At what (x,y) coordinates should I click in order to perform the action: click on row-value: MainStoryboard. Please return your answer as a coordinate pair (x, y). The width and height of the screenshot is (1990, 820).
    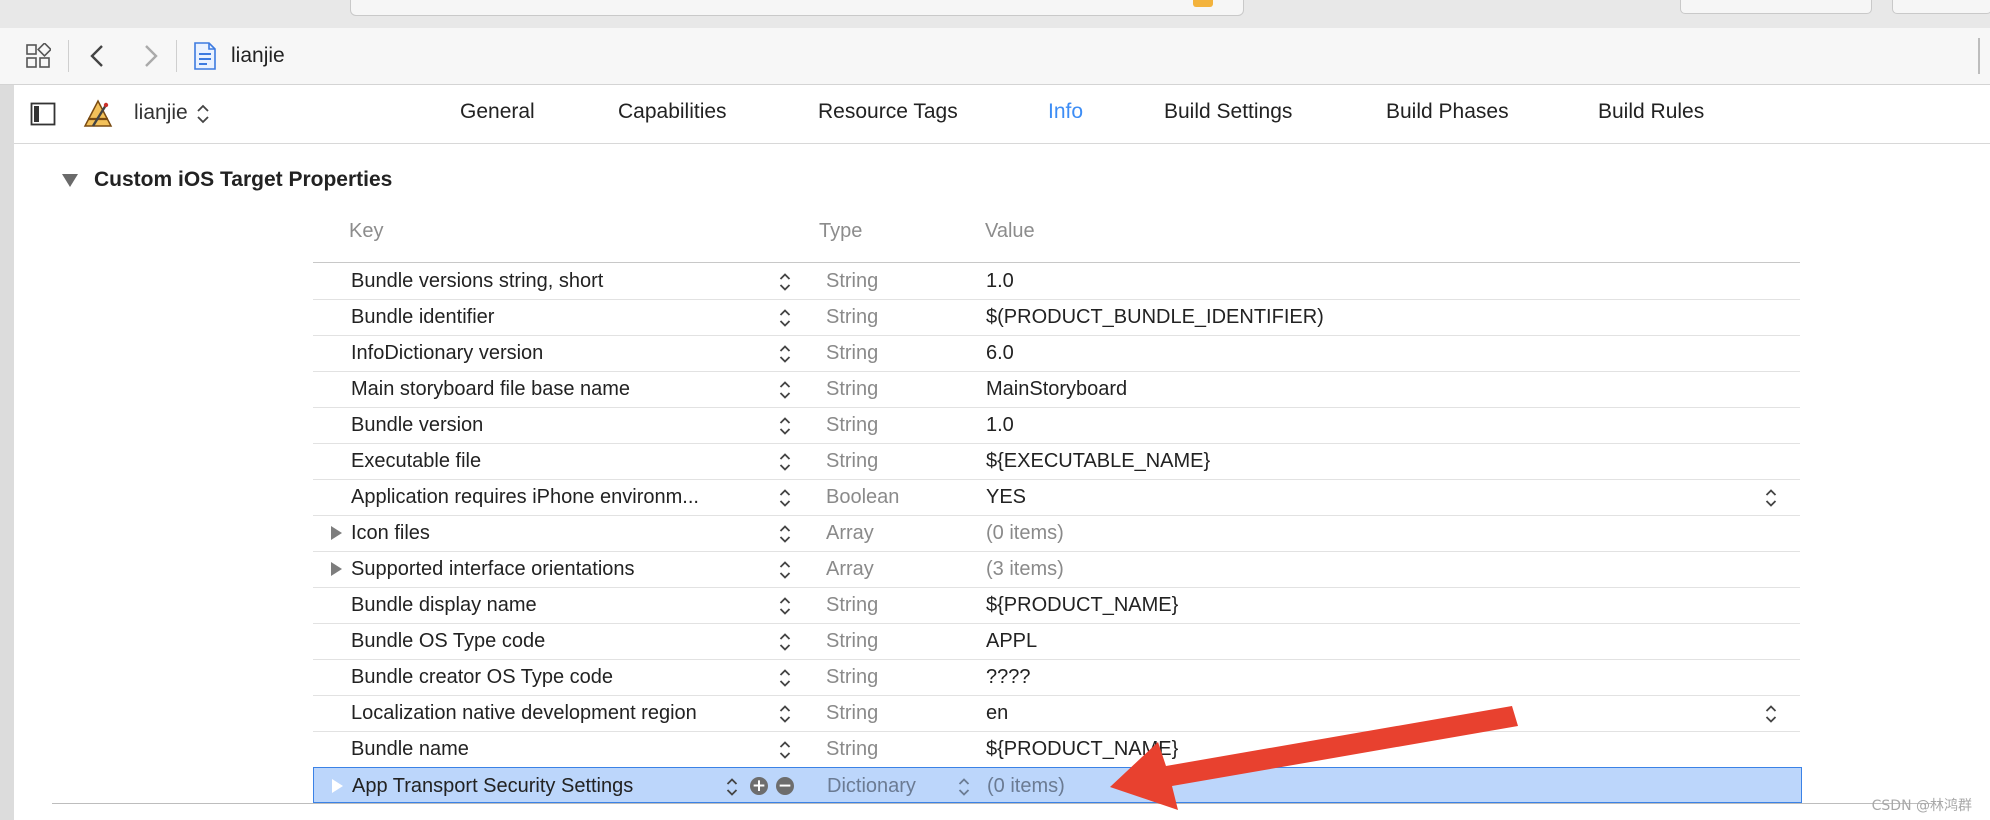
    Looking at the image, I should click on (1056, 389).